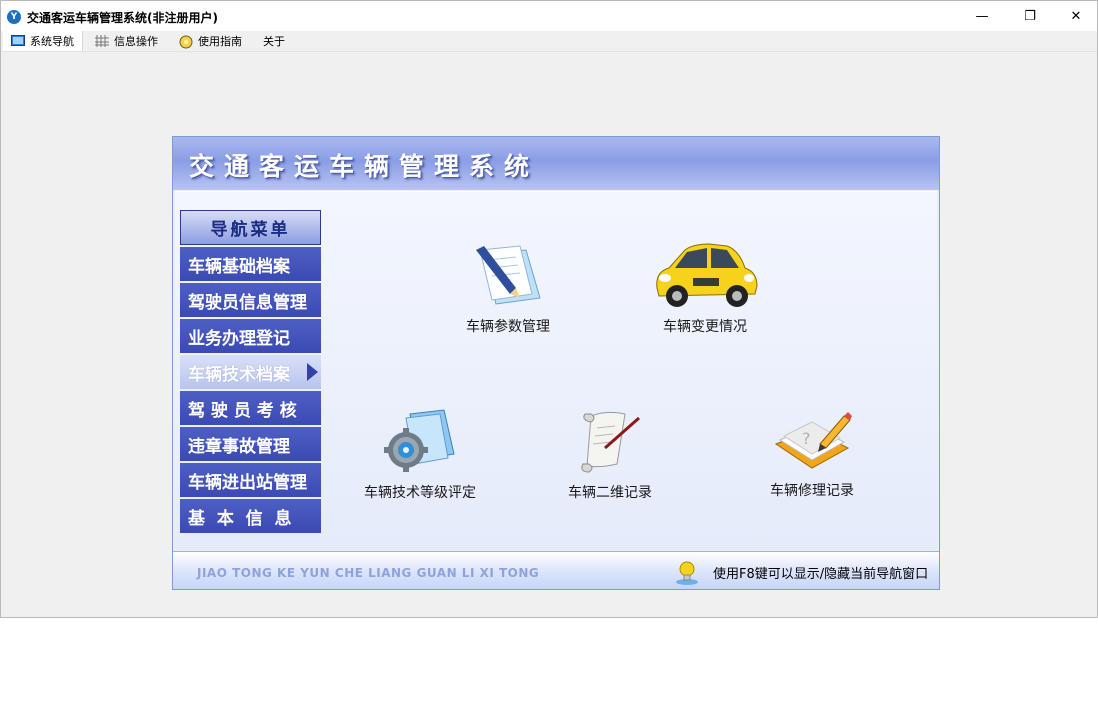  Describe the element at coordinates (250, 516) in the screenshot. I see `nav-item-basic-info: 基 本 信 息` at that location.